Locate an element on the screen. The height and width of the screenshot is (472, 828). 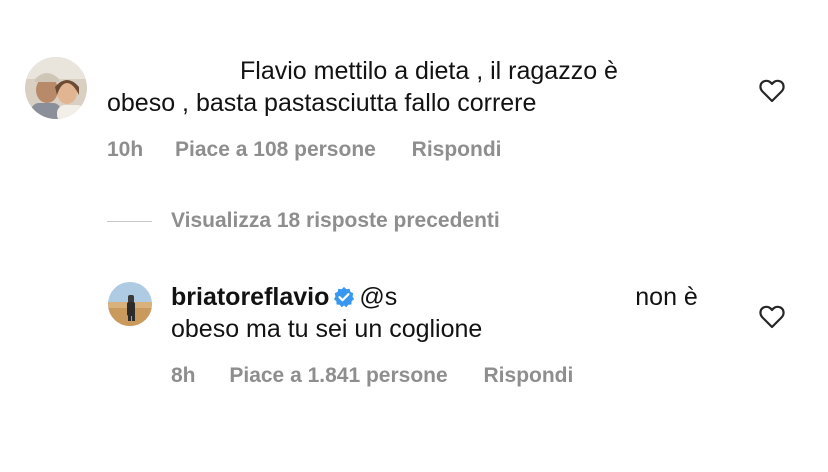
reply-author-avatar is located at coordinates (130, 304).